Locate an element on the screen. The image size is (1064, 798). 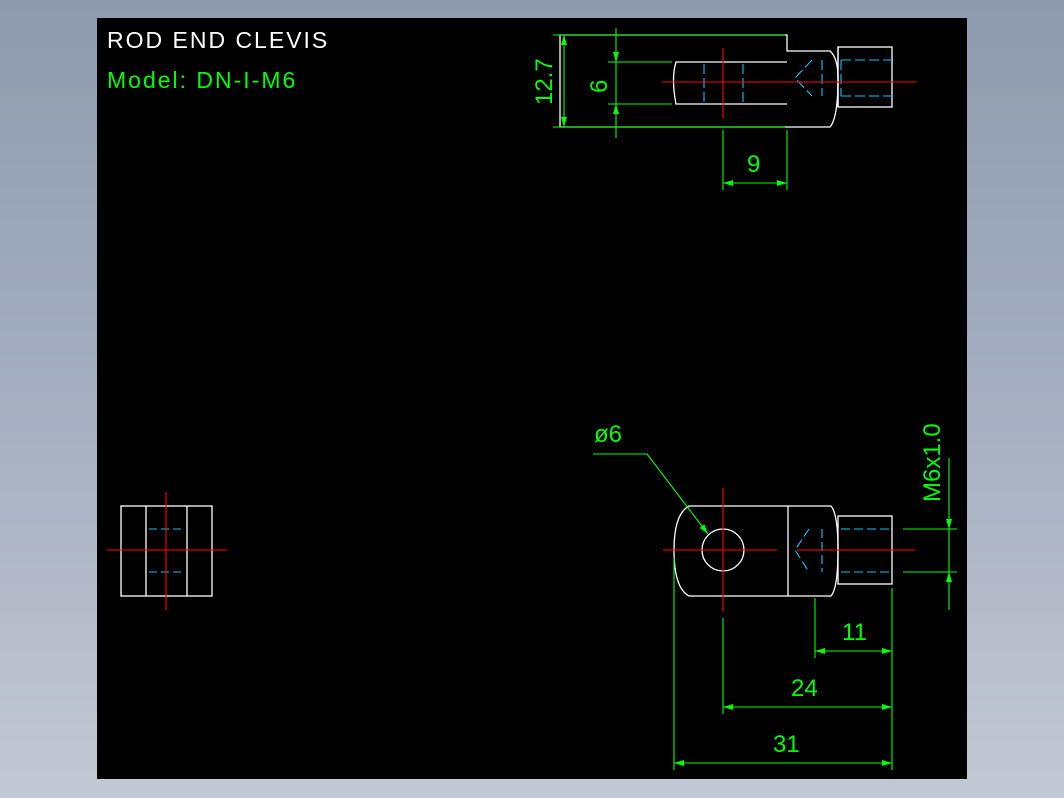
top-view-hidden is located at coordinates (797, 80).